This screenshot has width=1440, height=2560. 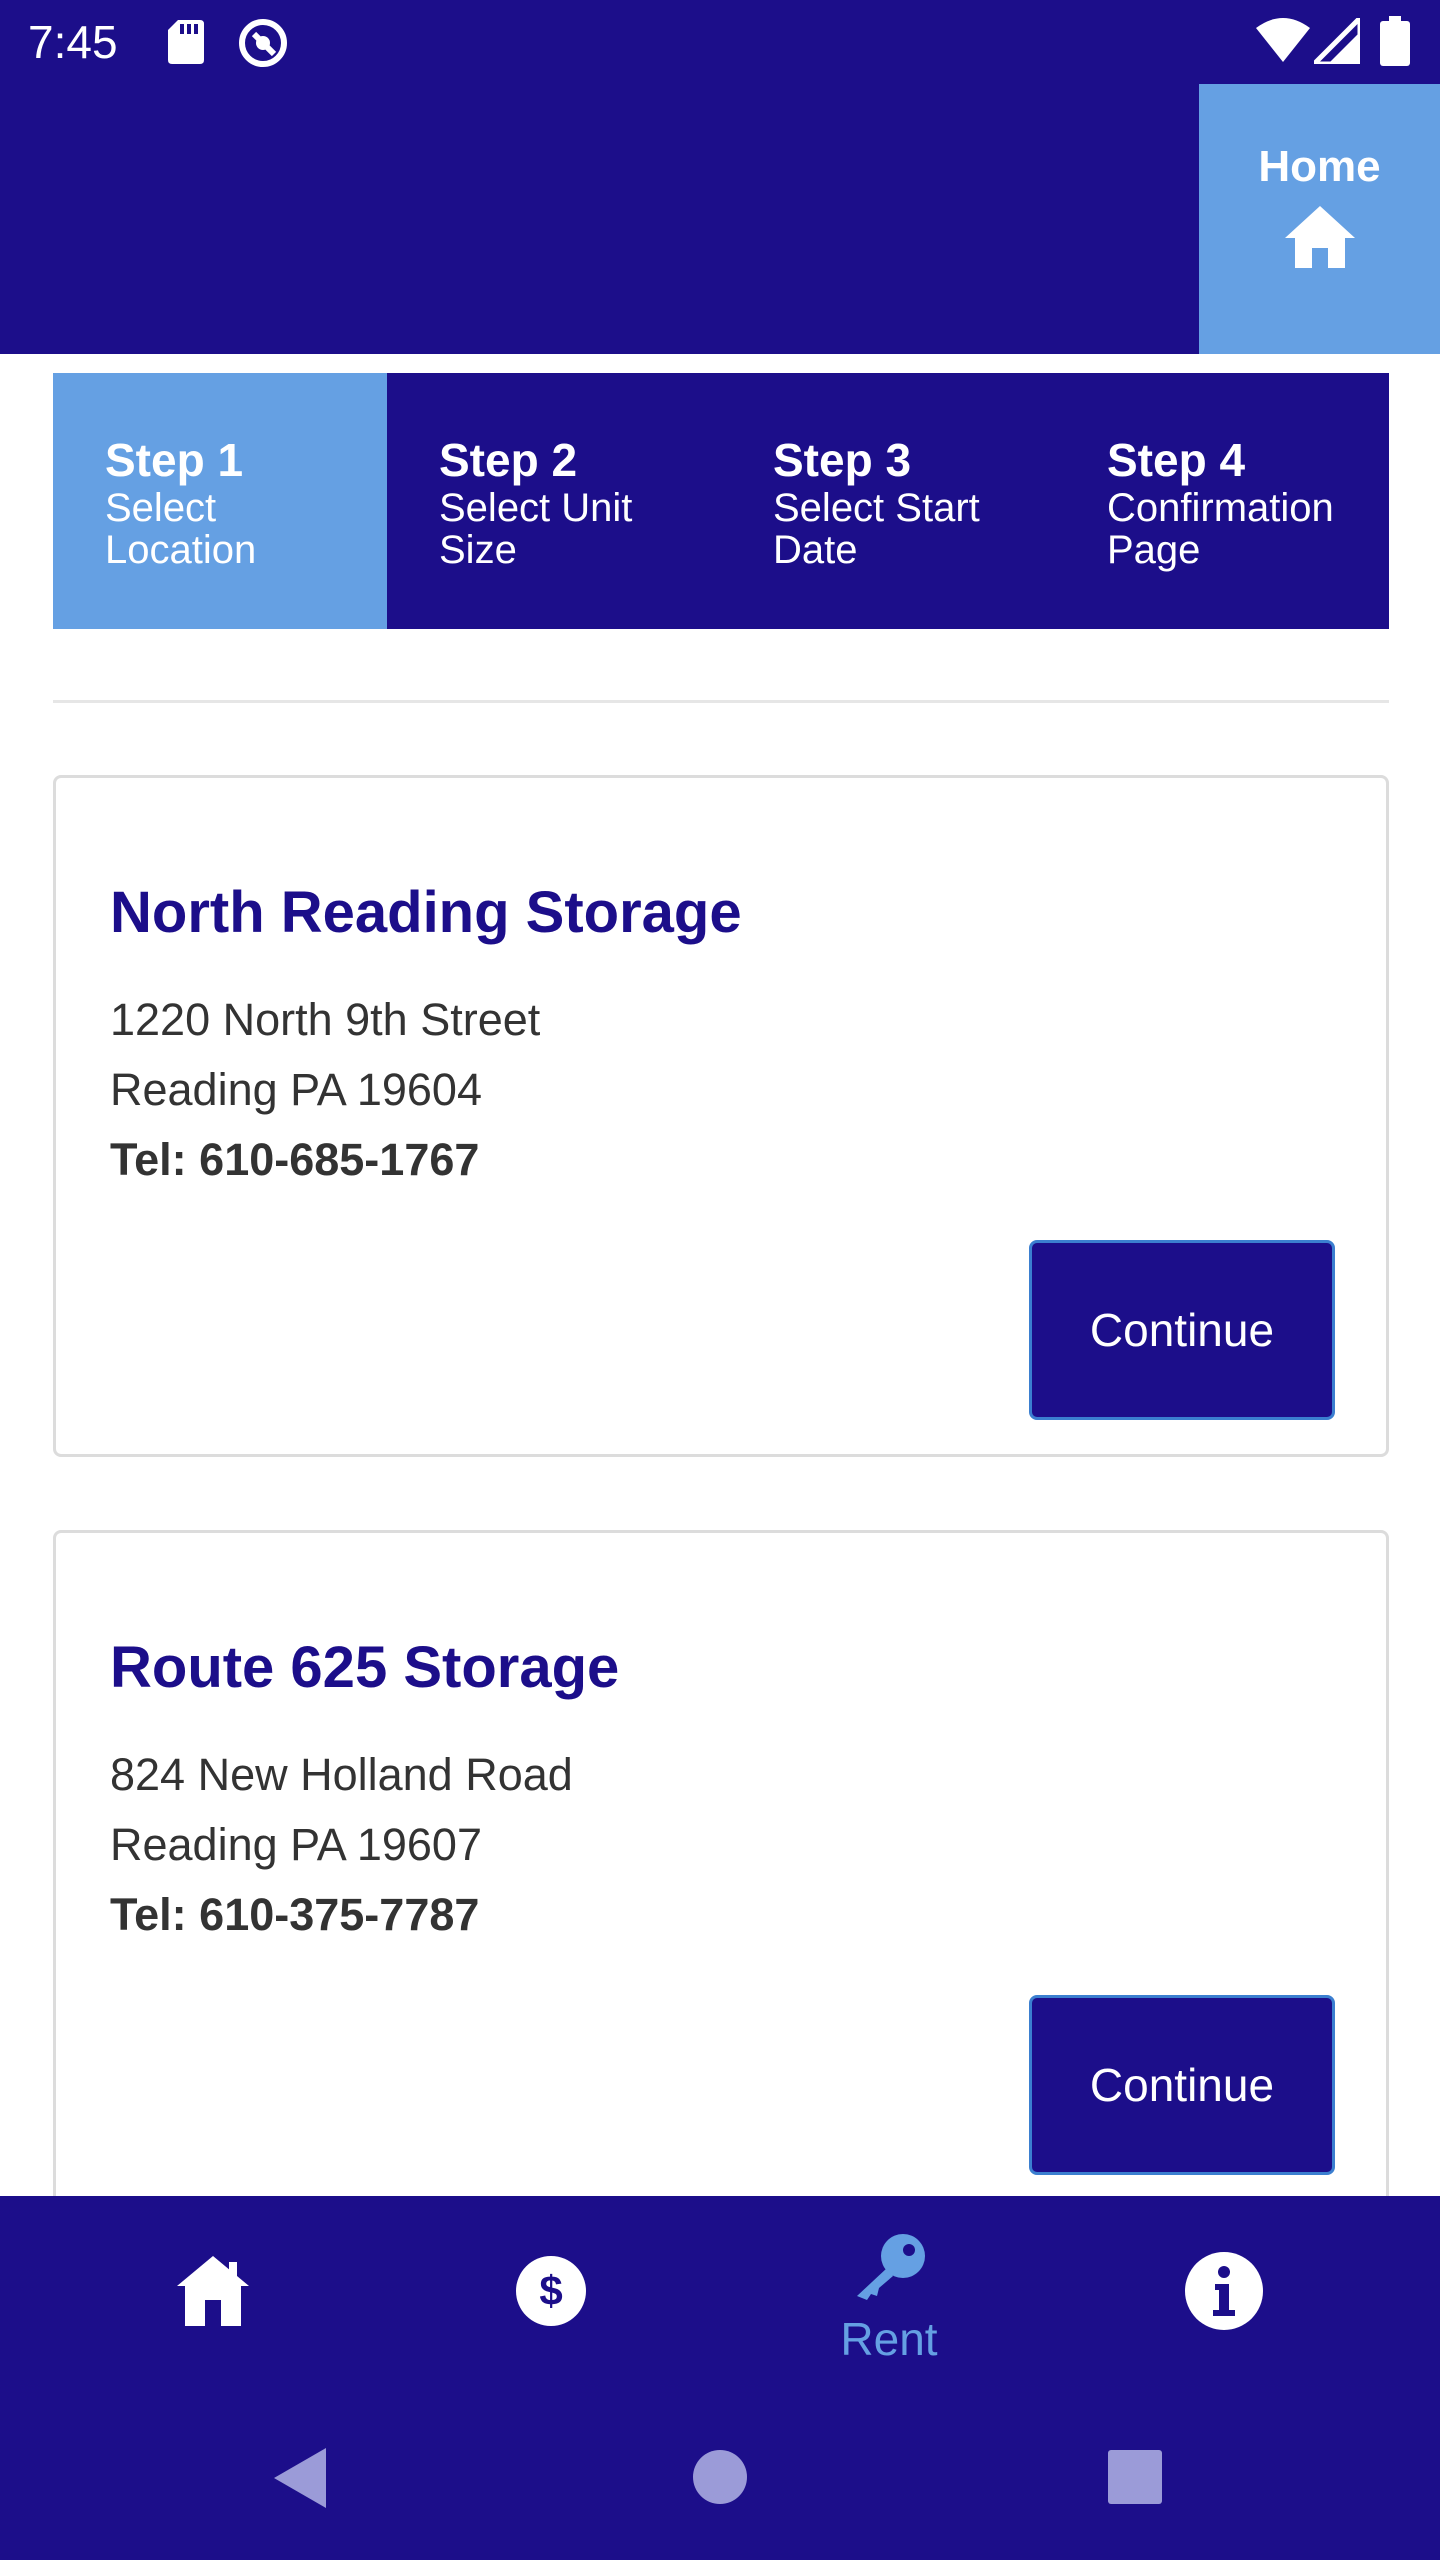 What do you see at coordinates (720, 42) in the screenshot?
I see `status-bar: 7:45` at bounding box center [720, 42].